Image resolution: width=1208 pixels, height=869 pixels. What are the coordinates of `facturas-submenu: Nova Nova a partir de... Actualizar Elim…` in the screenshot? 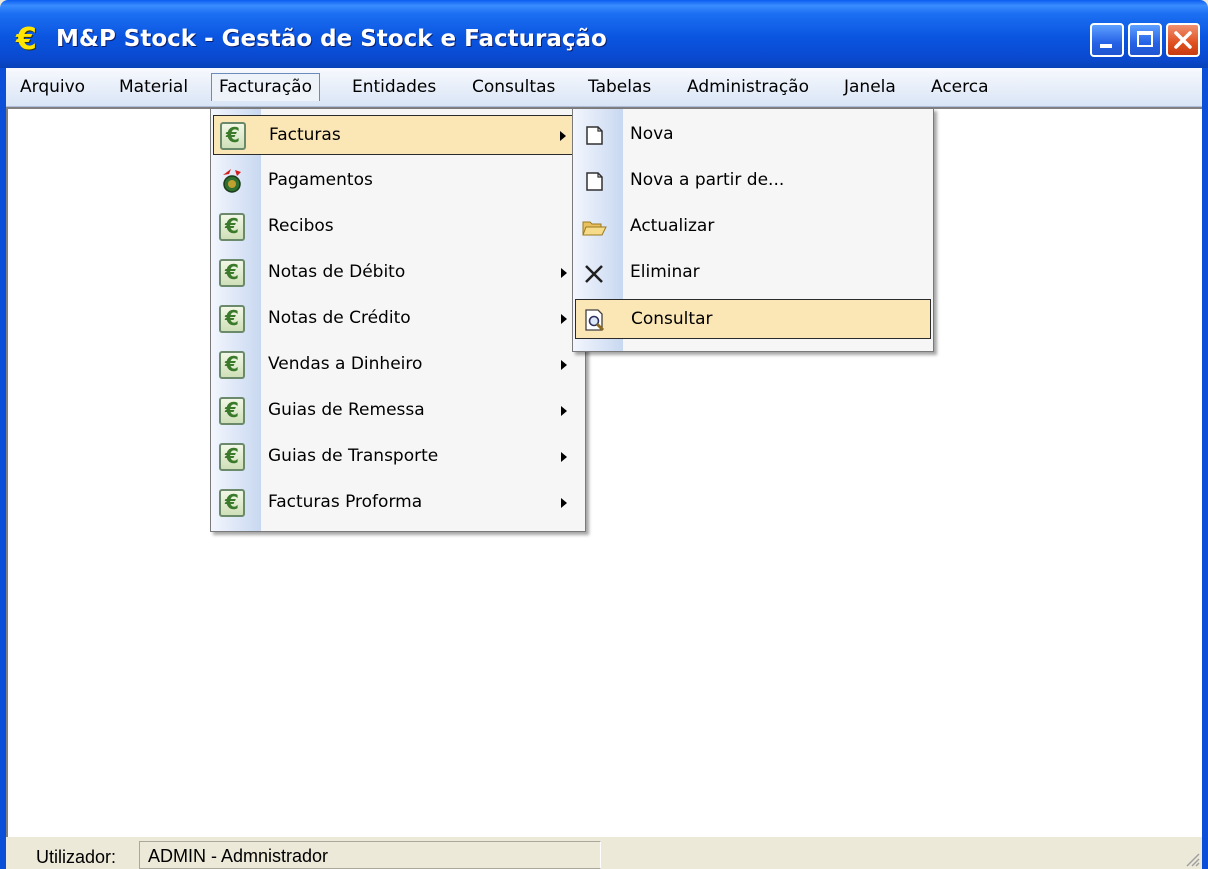 It's located at (753, 230).